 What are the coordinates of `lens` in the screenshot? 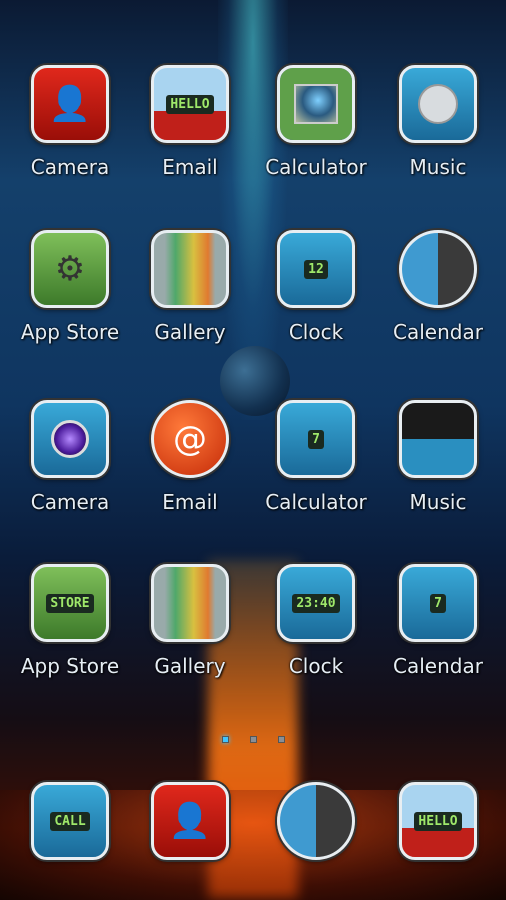 It's located at (70, 439).